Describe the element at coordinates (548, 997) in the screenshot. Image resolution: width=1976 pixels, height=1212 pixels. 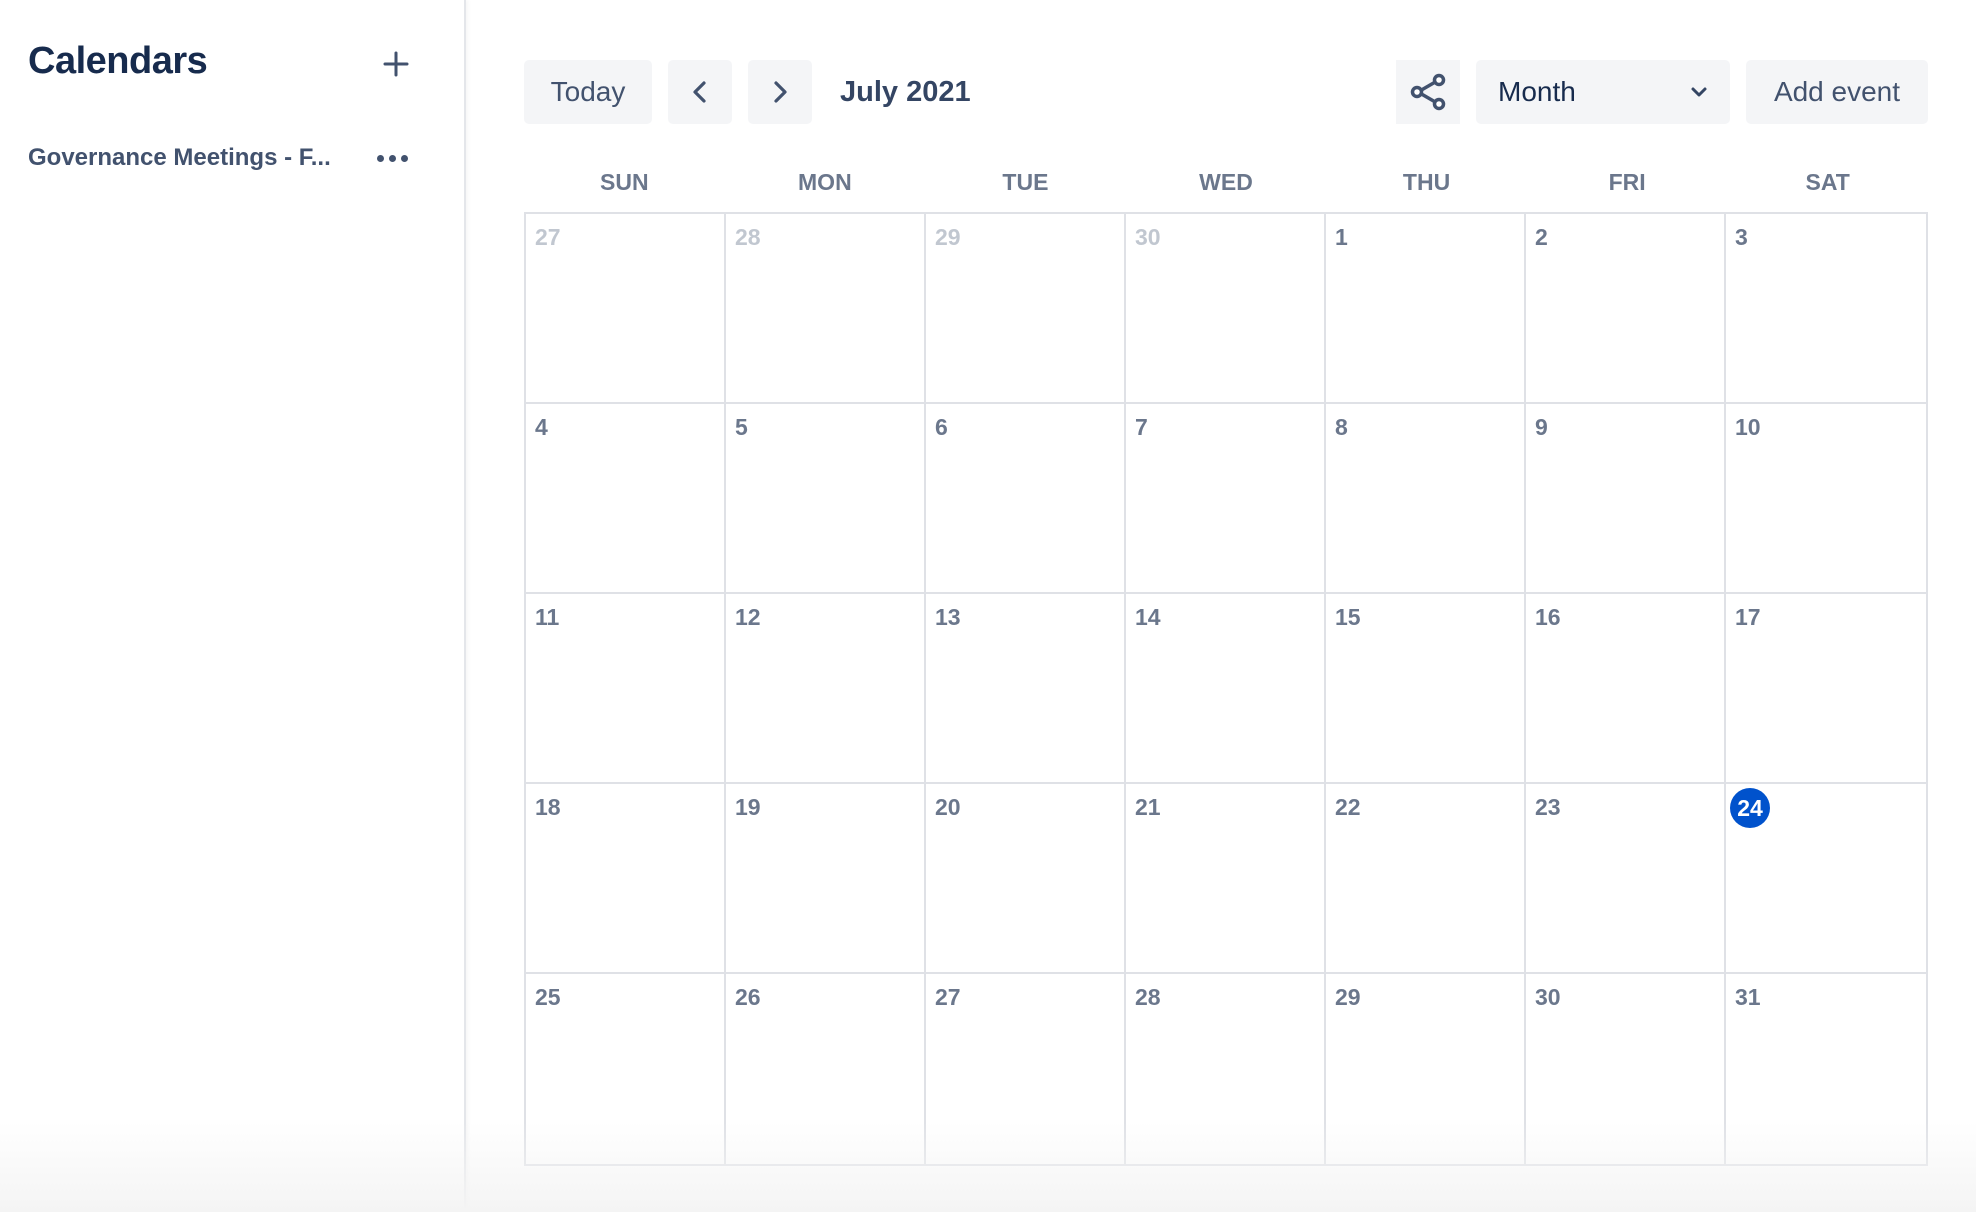
I see `day-number: 25` at that location.